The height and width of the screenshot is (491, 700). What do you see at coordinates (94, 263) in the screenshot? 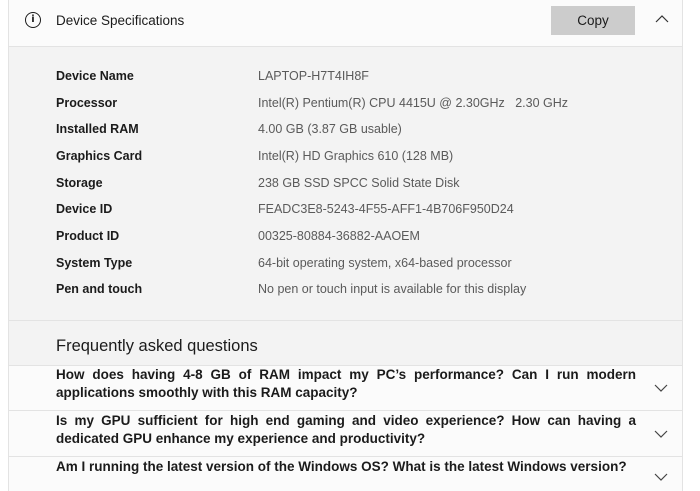
I see `spec-label: System Type` at bounding box center [94, 263].